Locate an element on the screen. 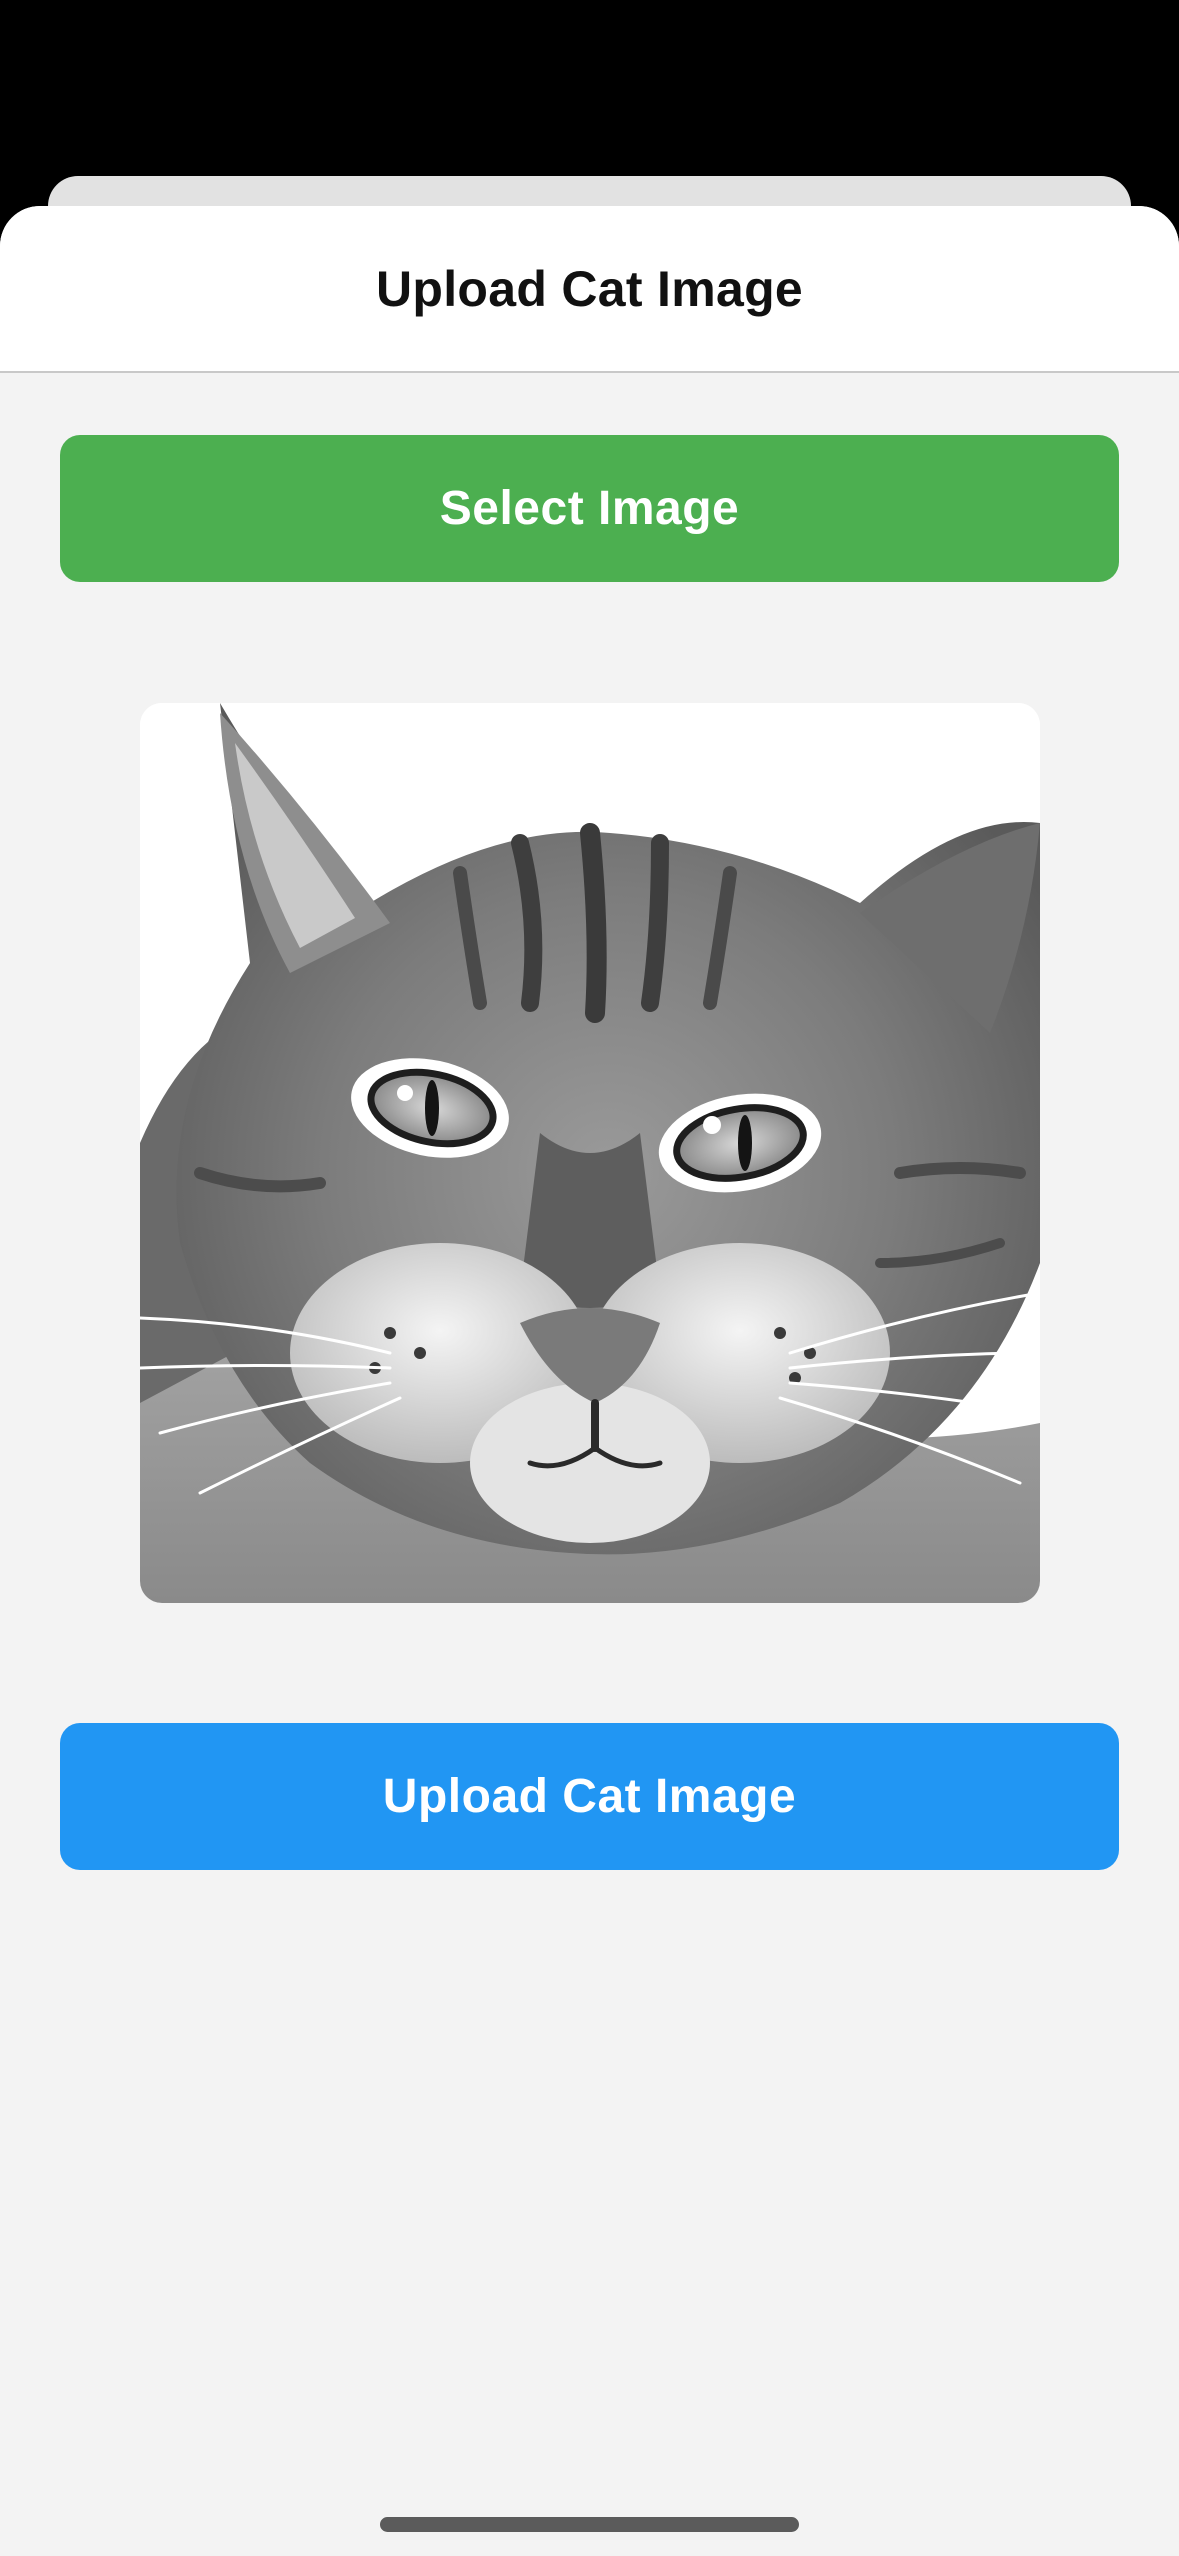  select-image-button: Select Image is located at coordinates (589, 508).